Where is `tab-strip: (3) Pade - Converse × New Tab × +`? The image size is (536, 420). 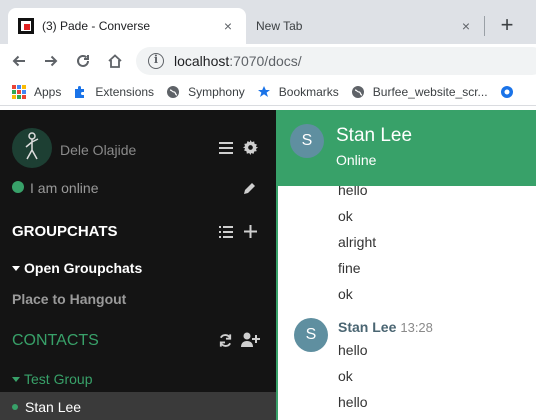
tab-strip: (3) Pade - Converse × New Tab × + is located at coordinates (268, 22).